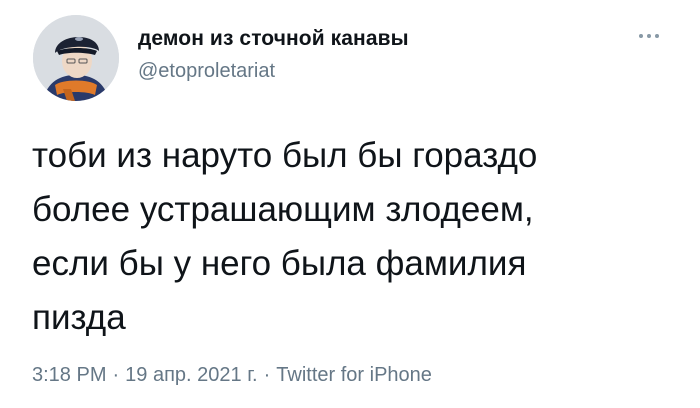 This screenshot has height=408, width=700. Describe the element at coordinates (285, 155) in the screenshot. I see `tweet-text-line: тоби из наруто был бы гораздо` at that location.